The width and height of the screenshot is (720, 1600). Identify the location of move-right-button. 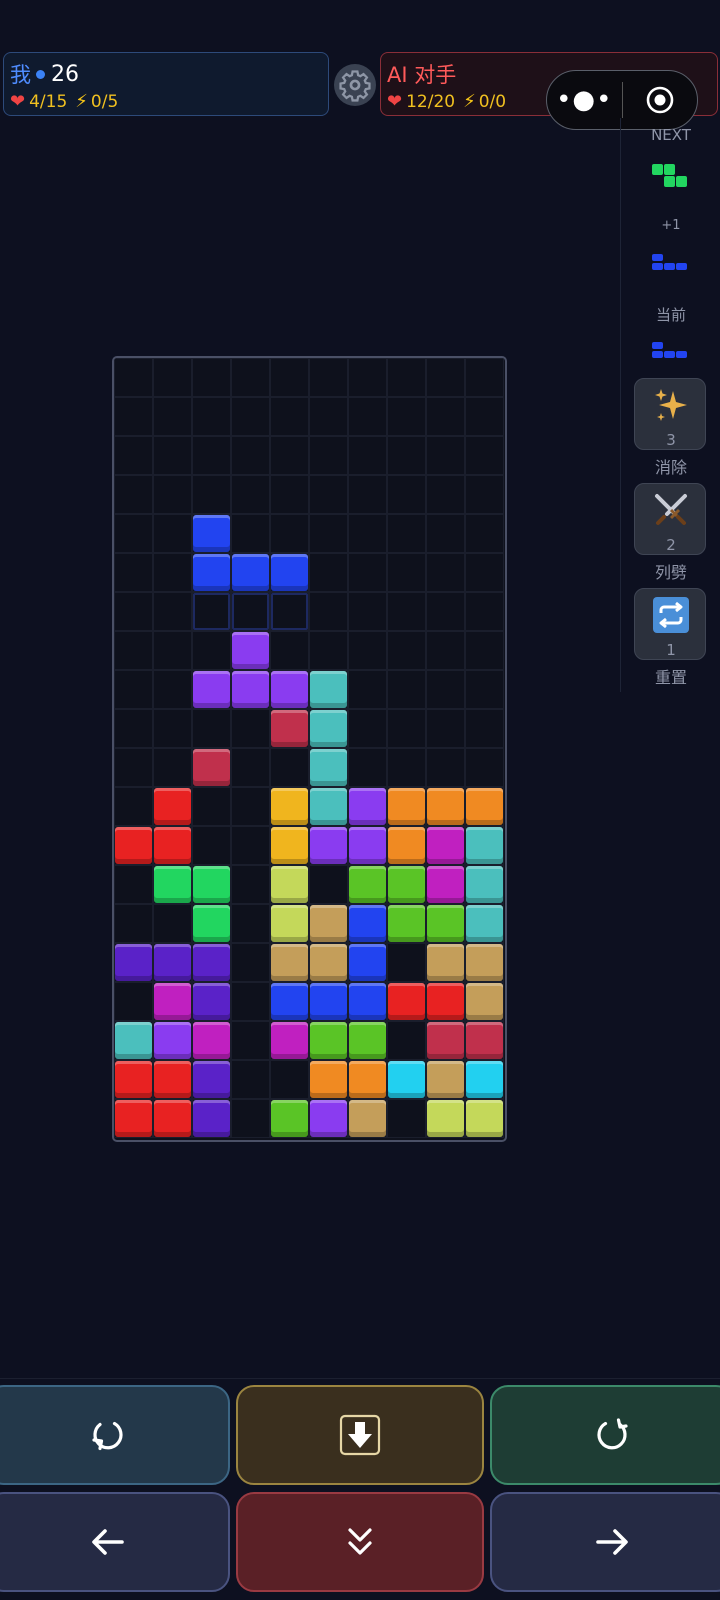
(605, 1542).